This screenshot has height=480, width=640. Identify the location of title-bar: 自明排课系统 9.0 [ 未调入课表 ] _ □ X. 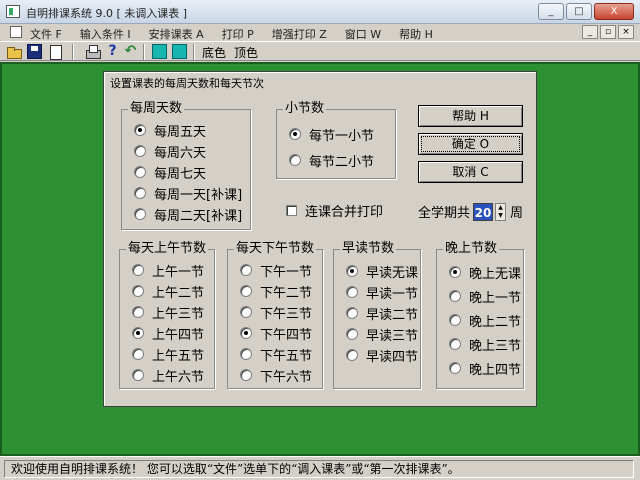
(320, 12).